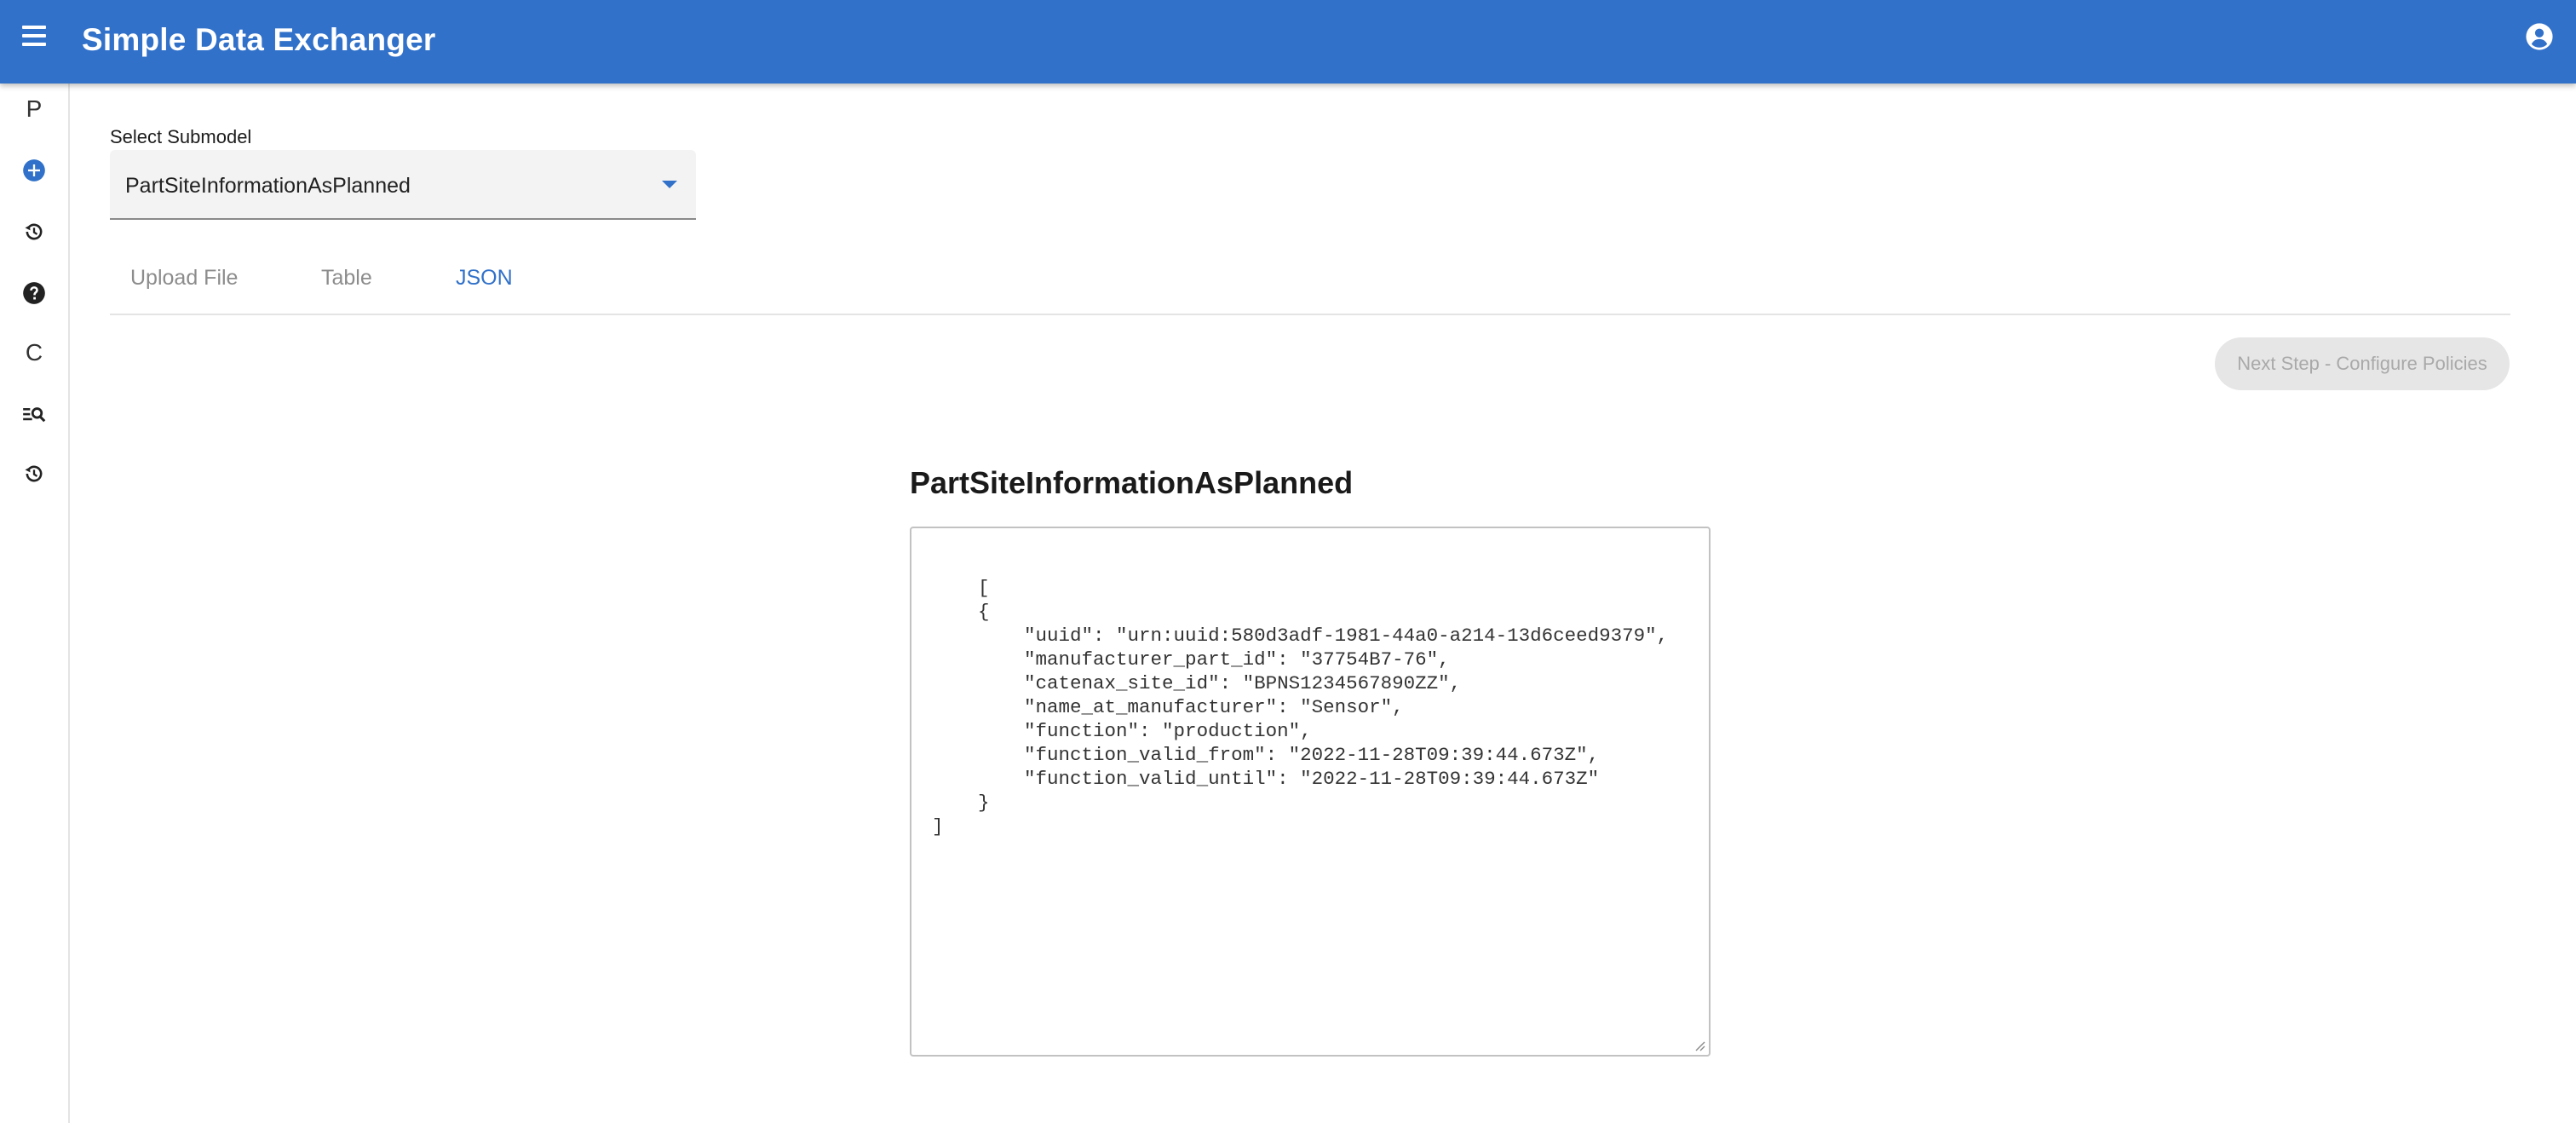 The width and height of the screenshot is (2576, 1123). What do you see at coordinates (1288, 42) in the screenshot?
I see `app-bar: Simple Data Exchanger` at bounding box center [1288, 42].